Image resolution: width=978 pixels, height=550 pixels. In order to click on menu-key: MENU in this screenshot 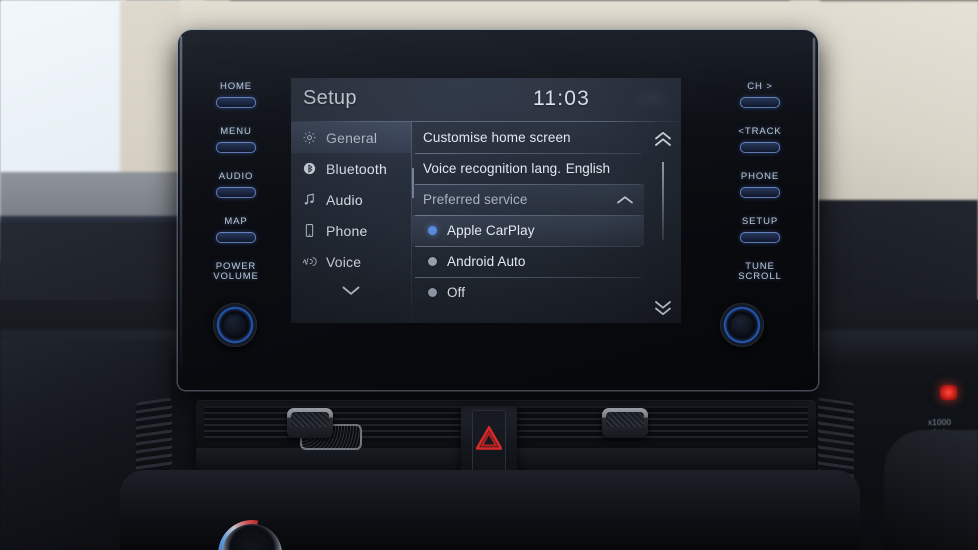, I will do `click(236, 139)`.